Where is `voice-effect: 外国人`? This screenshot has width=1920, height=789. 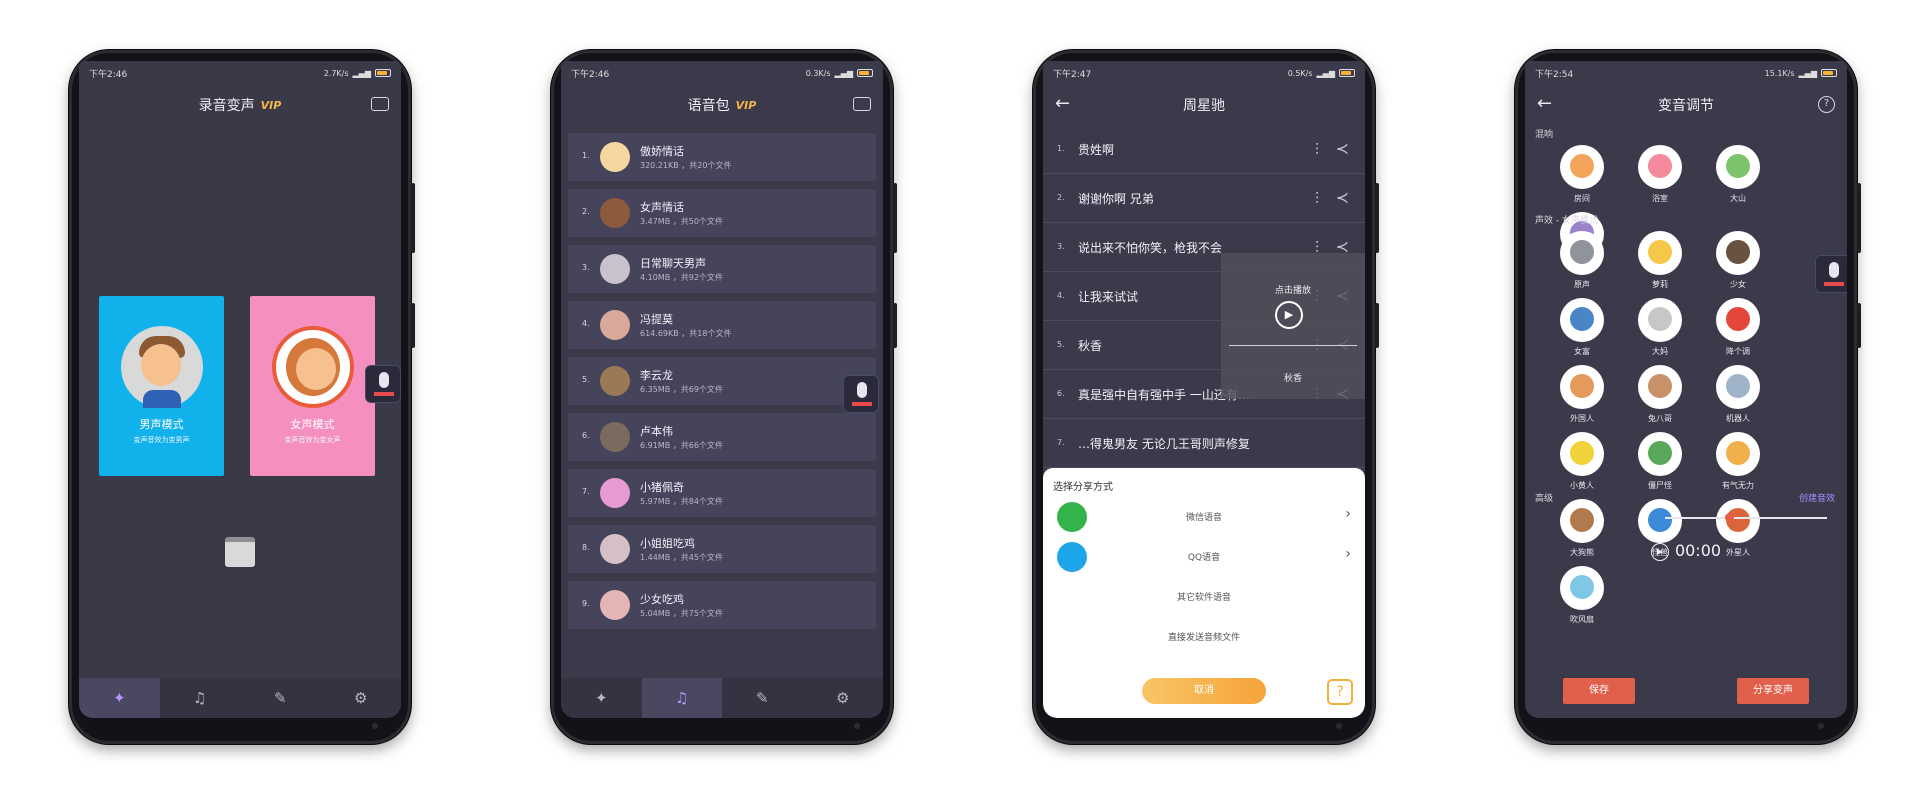 voice-effect: 外国人 is located at coordinates (1582, 394).